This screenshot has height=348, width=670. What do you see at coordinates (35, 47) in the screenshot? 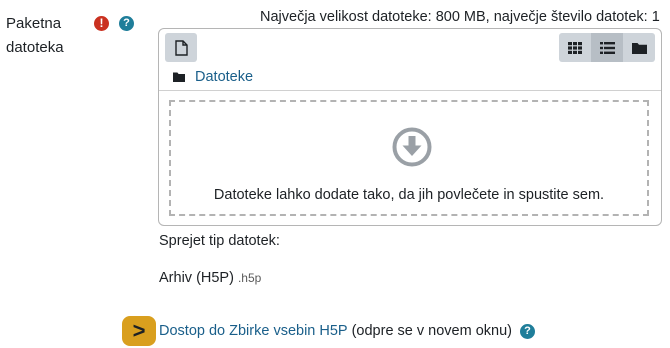
I see `field-label-line2: datoteka` at bounding box center [35, 47].